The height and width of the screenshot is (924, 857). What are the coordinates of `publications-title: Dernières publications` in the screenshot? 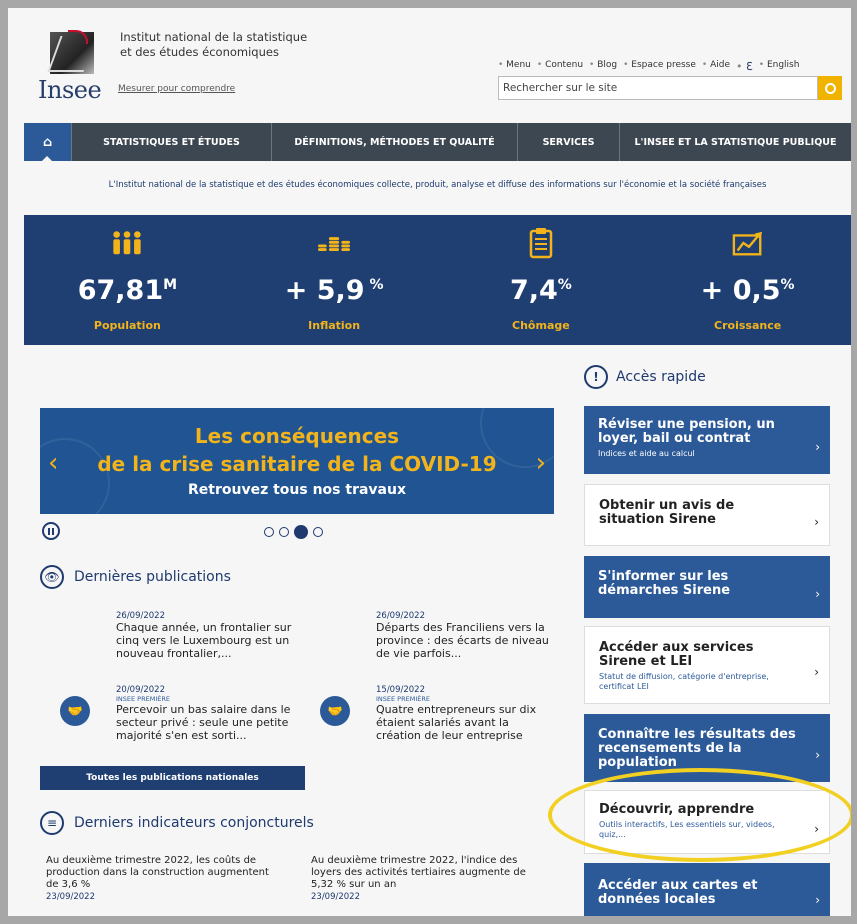 It's located at (152, 577).